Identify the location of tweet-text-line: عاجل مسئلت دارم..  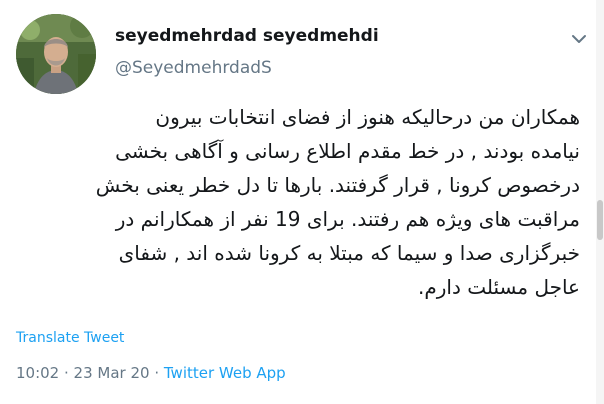
(499, 287).